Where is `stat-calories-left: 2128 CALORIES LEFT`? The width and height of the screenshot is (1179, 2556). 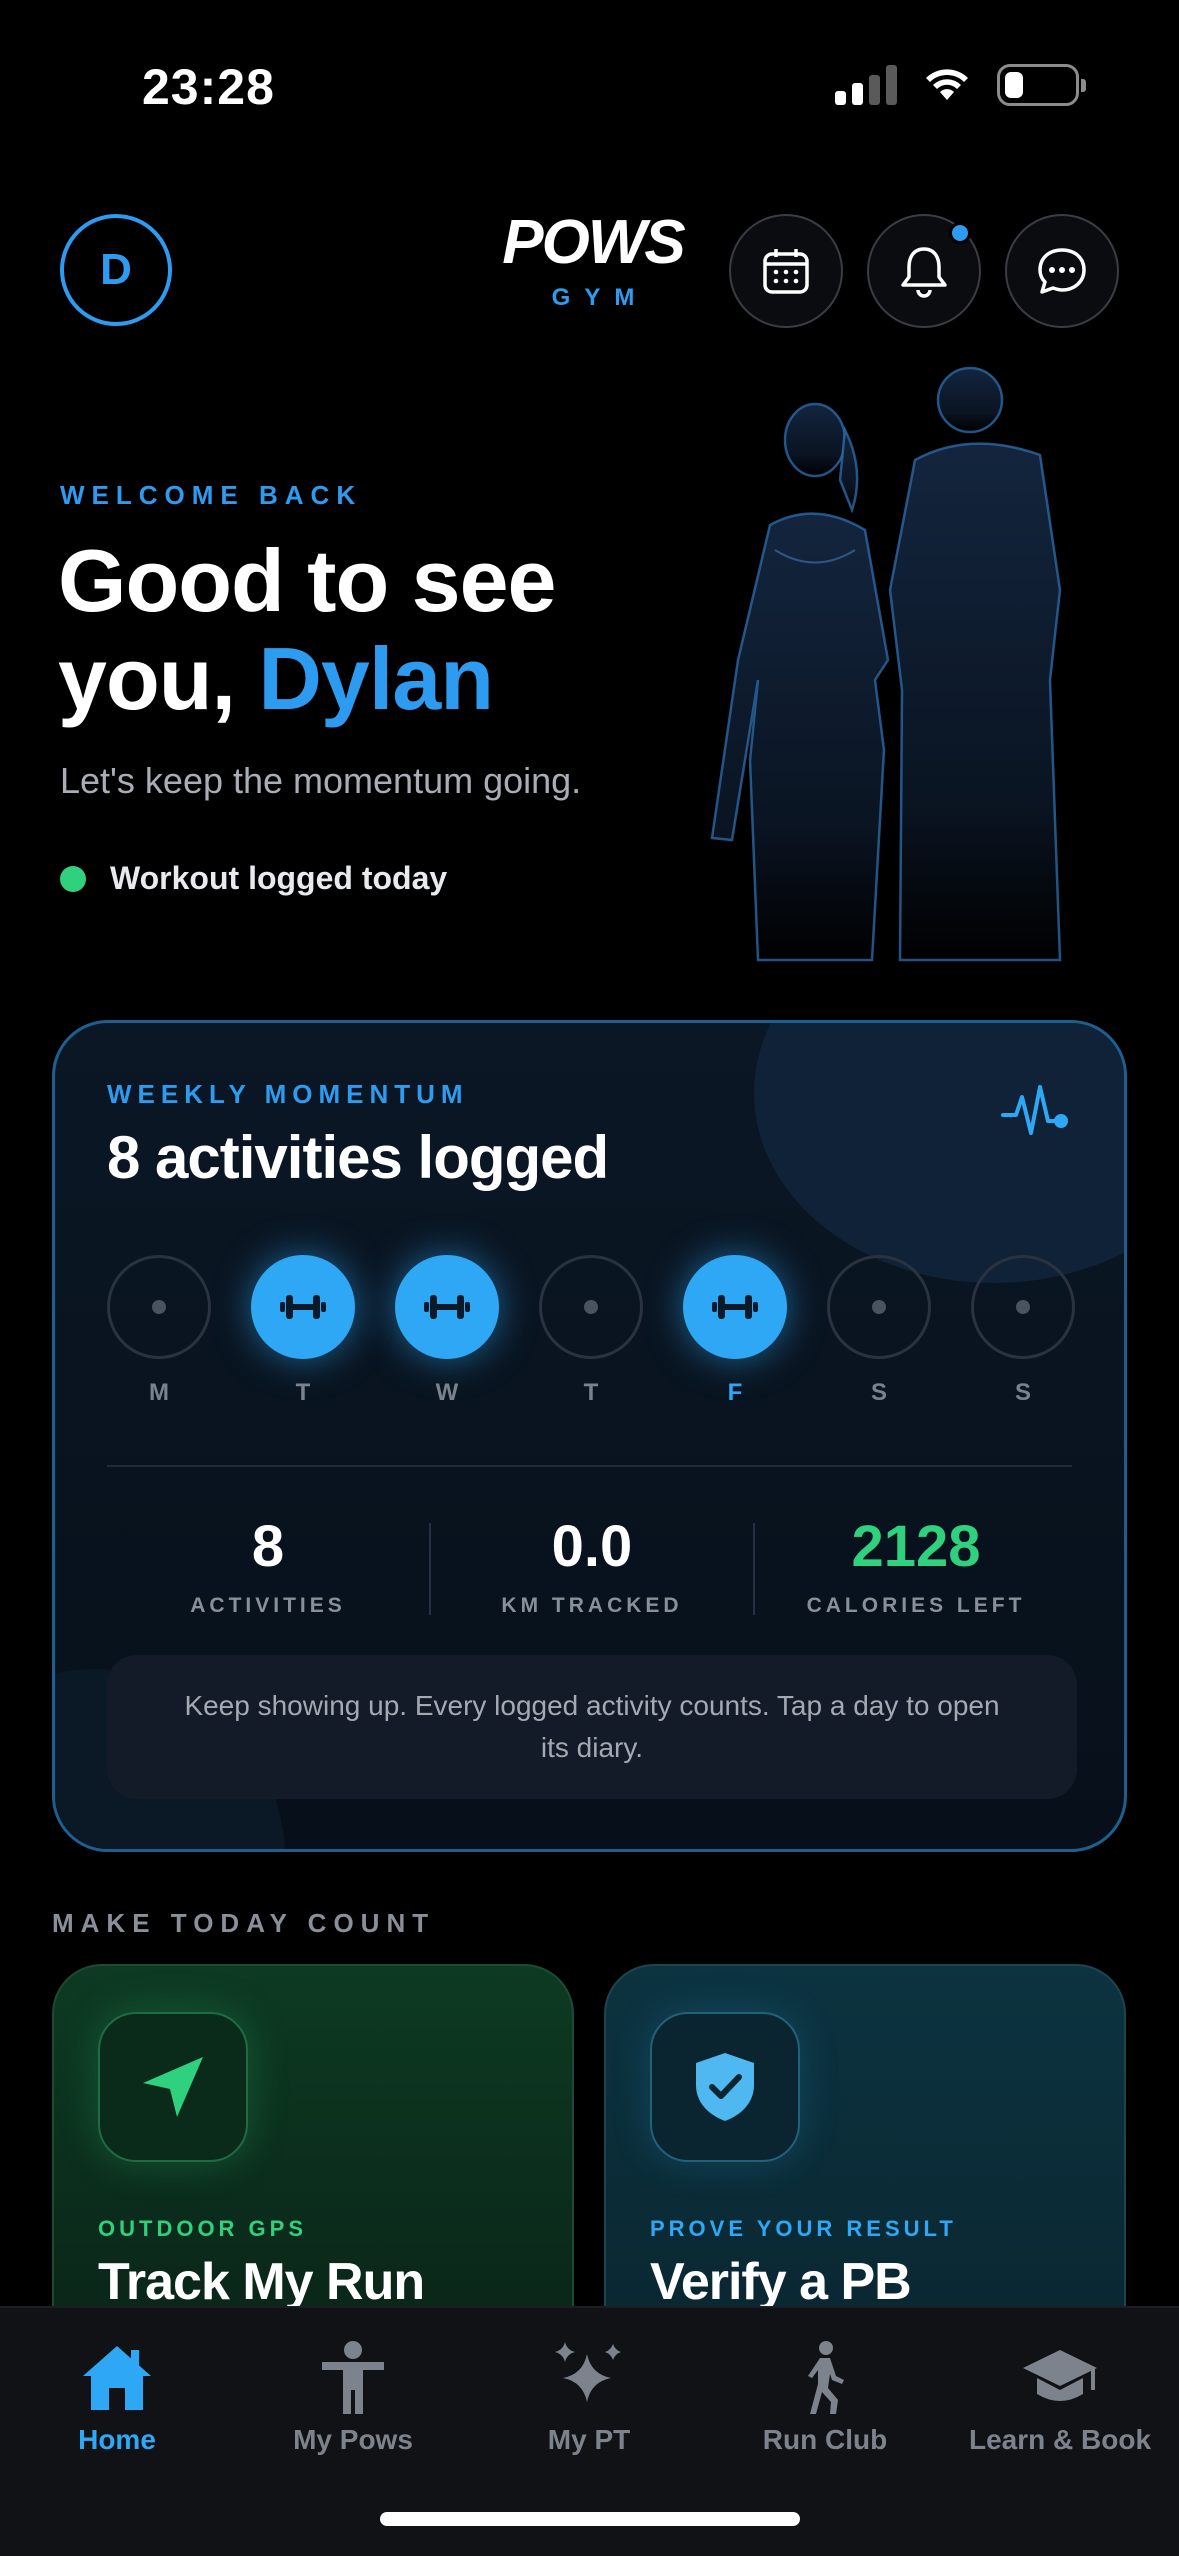
stat-calories-left: 2128 CALORIES LEFT is located at coordinates (916, 1565).